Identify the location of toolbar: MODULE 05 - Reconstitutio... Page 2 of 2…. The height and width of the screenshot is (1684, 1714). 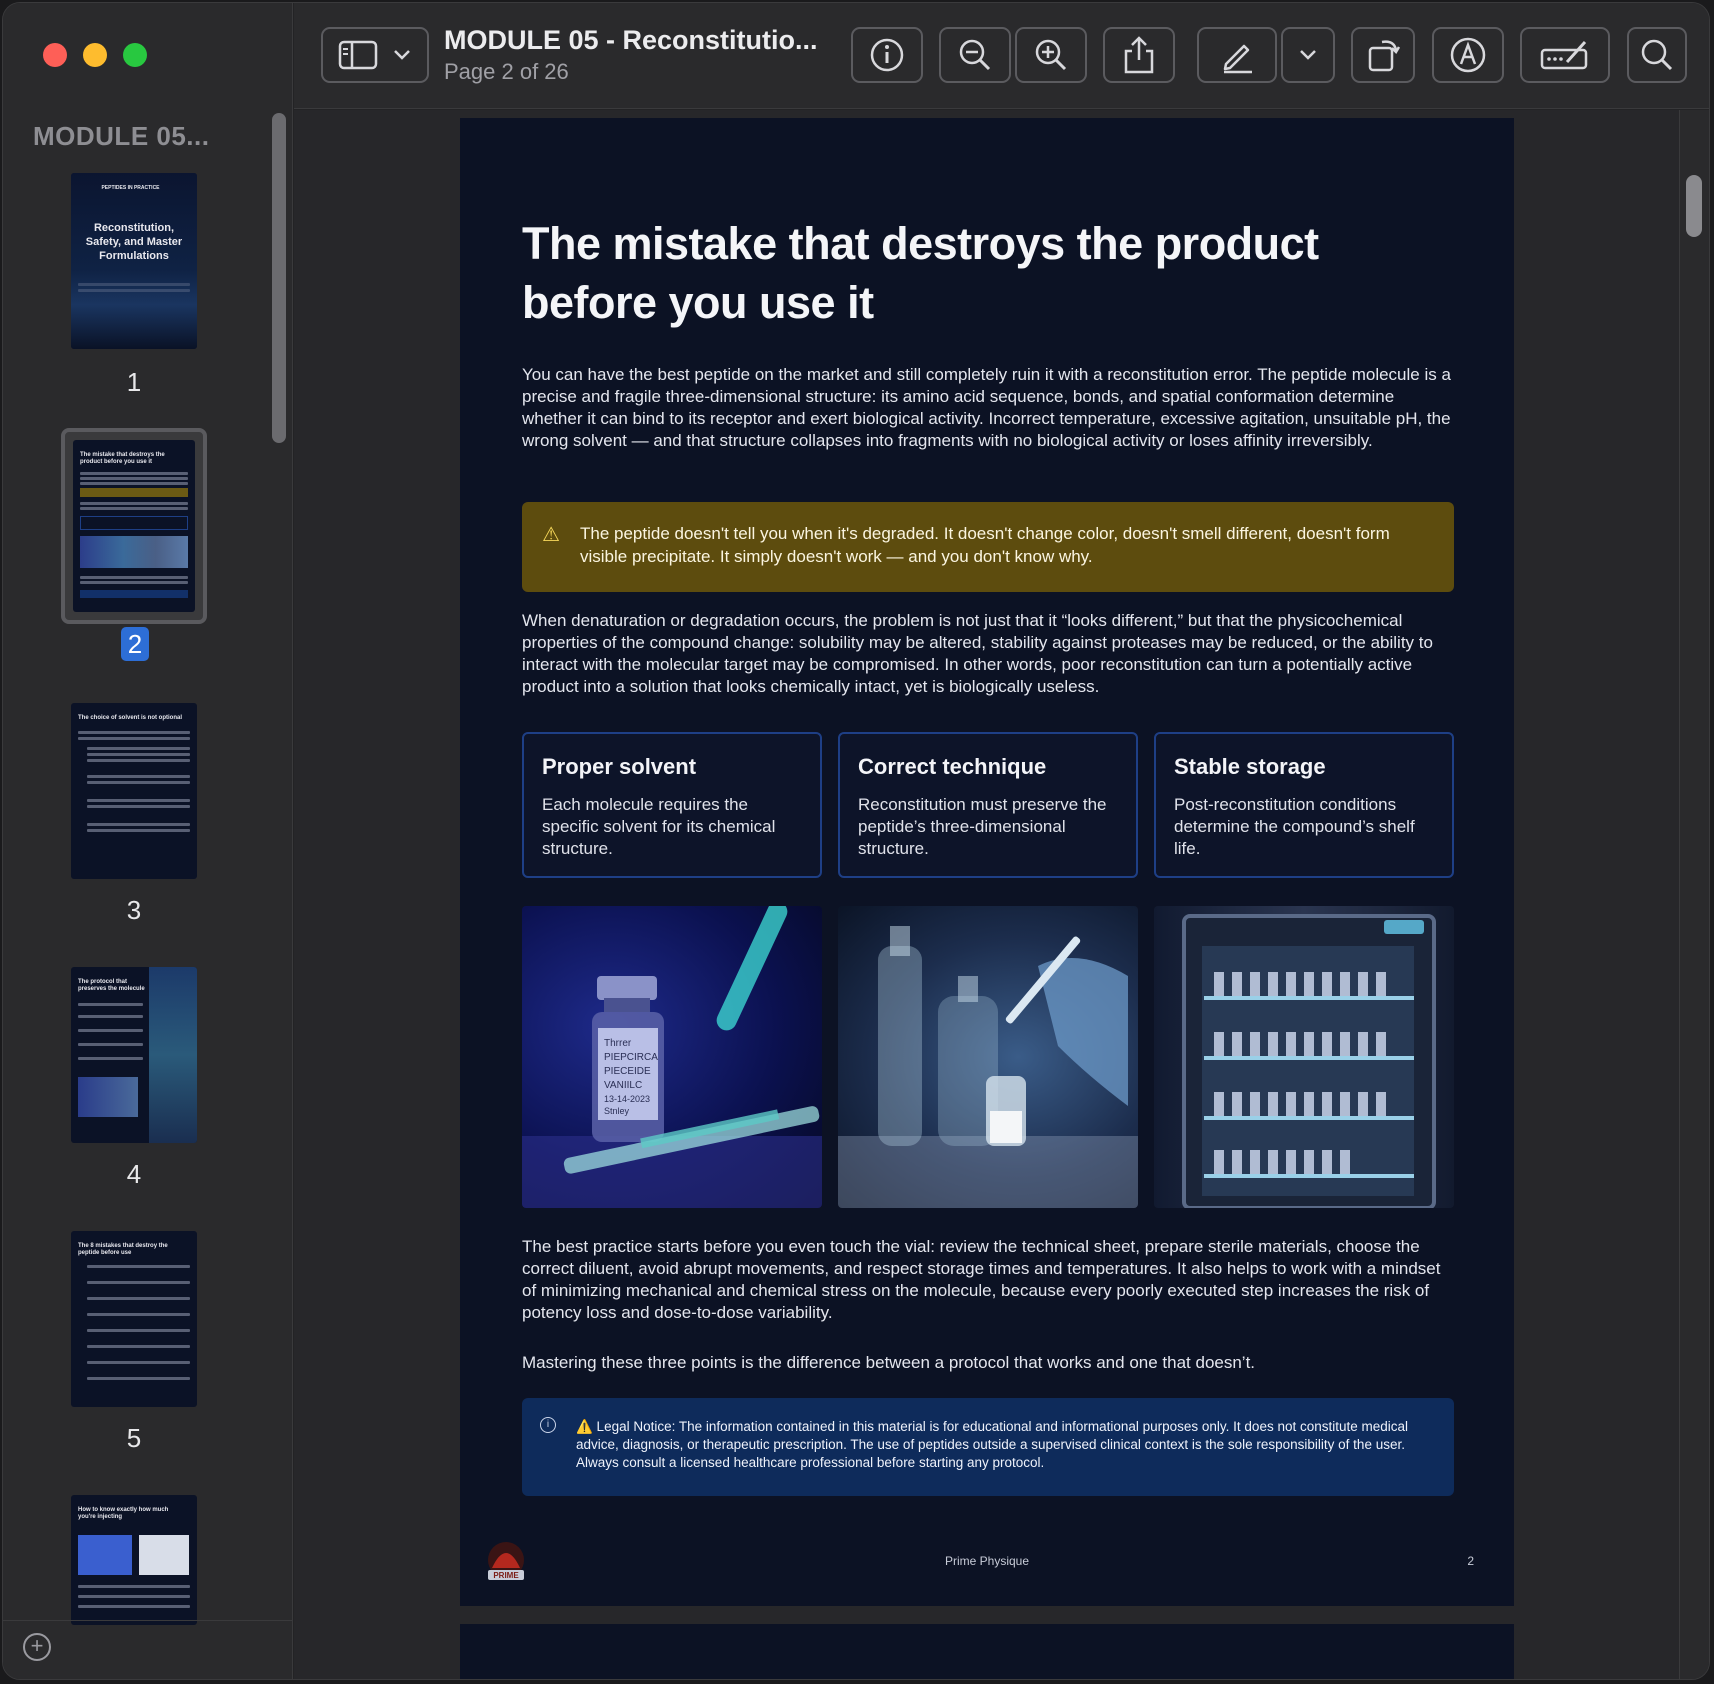
(1001, 56).